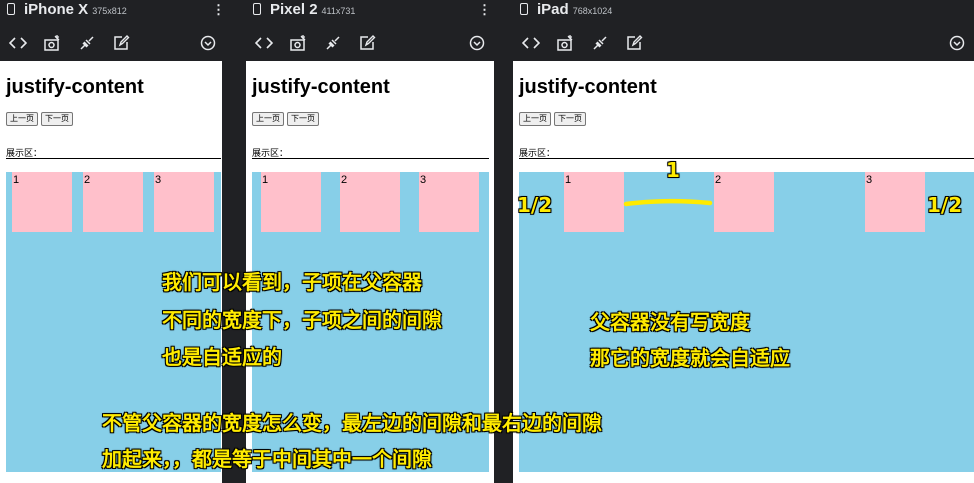 The height and width of the screenshot is (483, 974). I want to click on annotation-note-line: 不同的宽度下，子项之间的间隙, so click(302, 320).